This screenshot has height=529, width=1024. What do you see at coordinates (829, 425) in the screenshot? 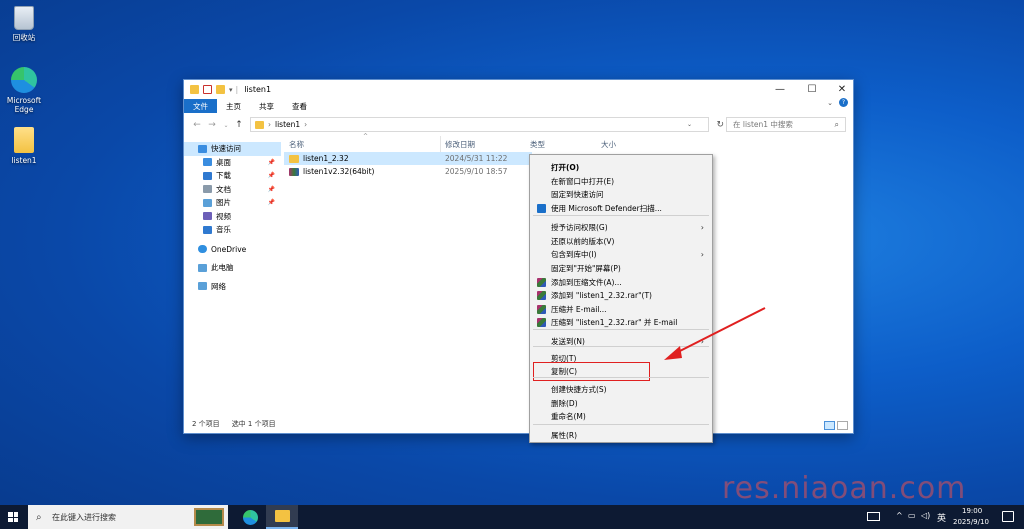
I see `details-view-icon` at bounding box center [829, 425].